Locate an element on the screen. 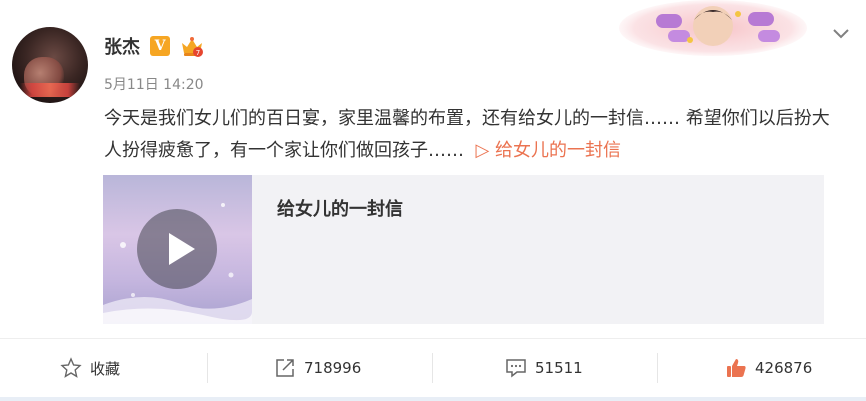  avatar-neon-sign is located at coordinates (50, 90).